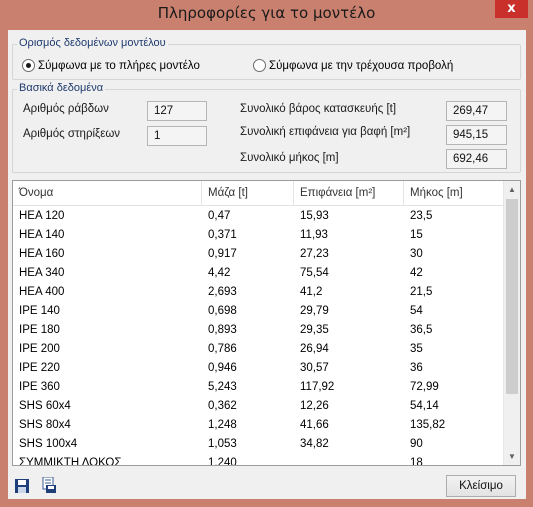  What do you see at coordinates (311, 292) in the screenshot?
I see `cell-area: 41,2` at bounding box center [311, 292].